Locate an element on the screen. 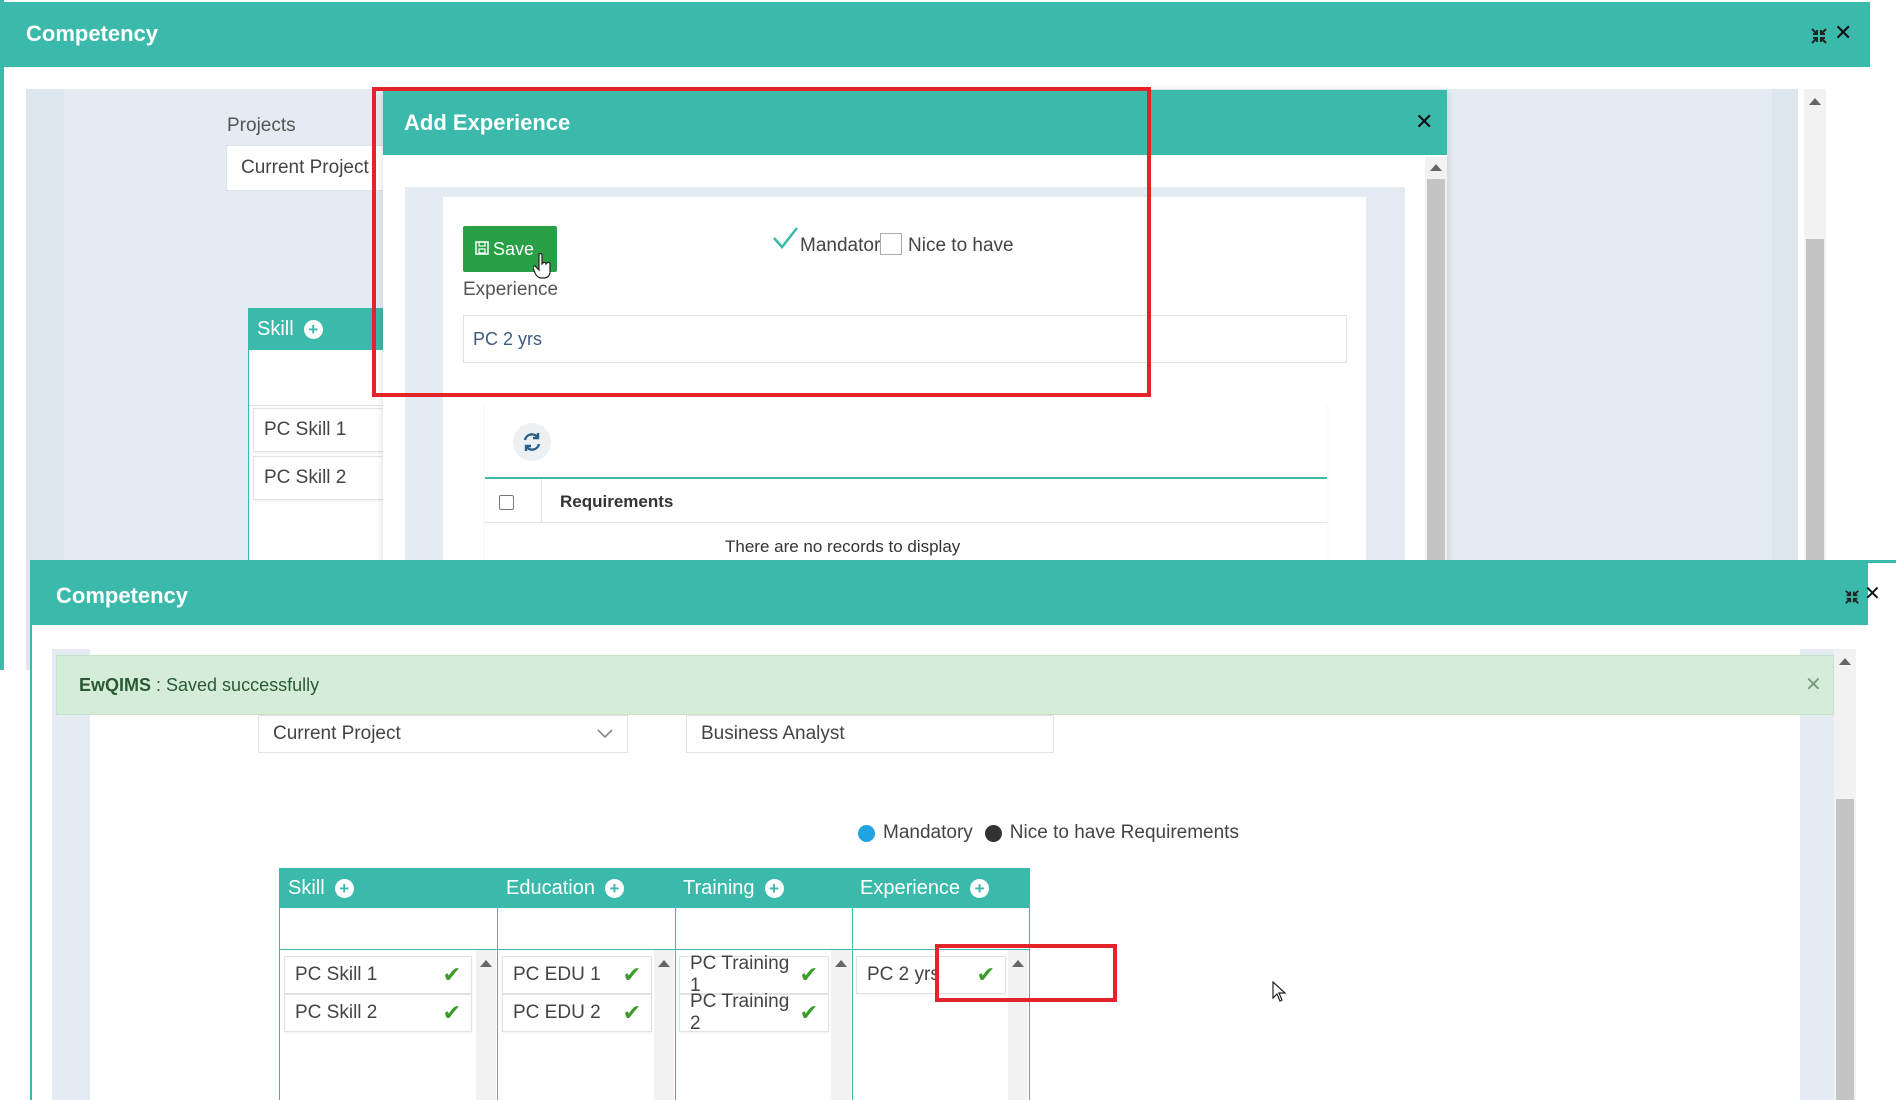 Image resolution: width=1896 pixels, height=1100 pixels. role-field: Business Analyst is located at coordinates (870, 734).